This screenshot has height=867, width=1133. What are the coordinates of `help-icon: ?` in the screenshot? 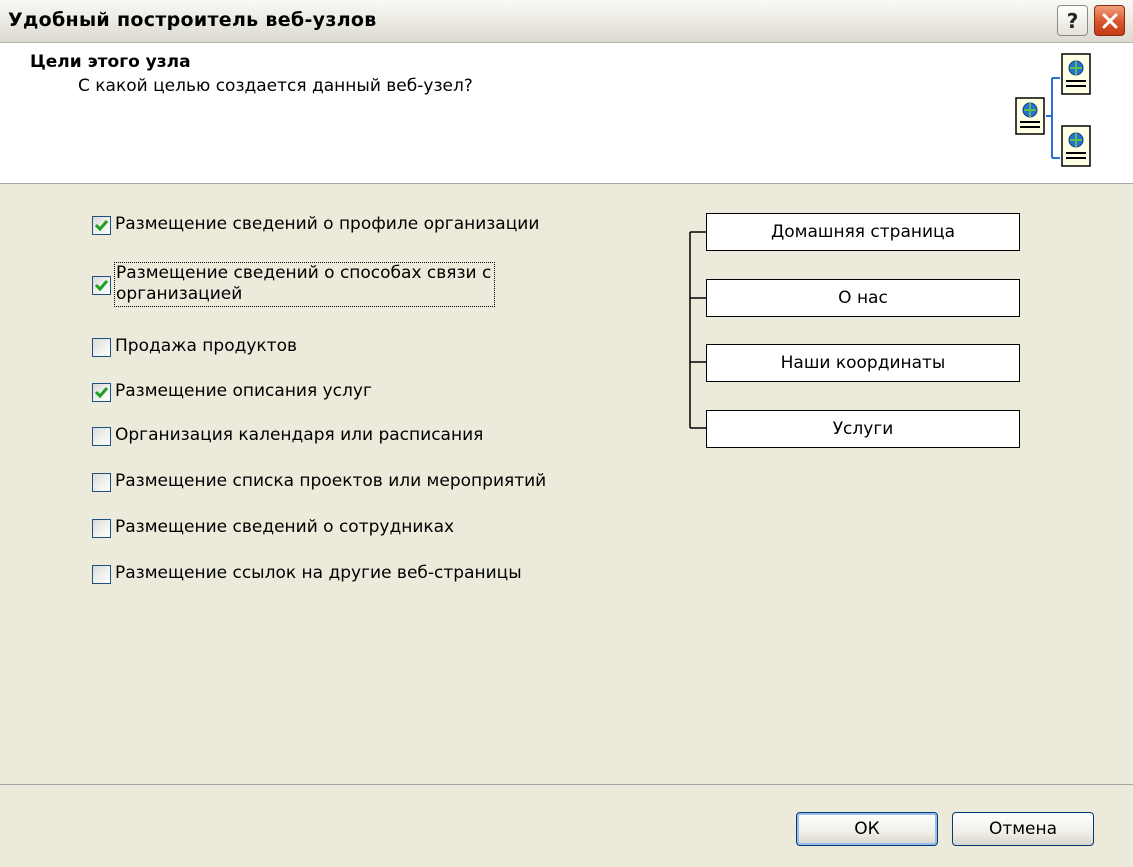 It's located at (1072, 20).